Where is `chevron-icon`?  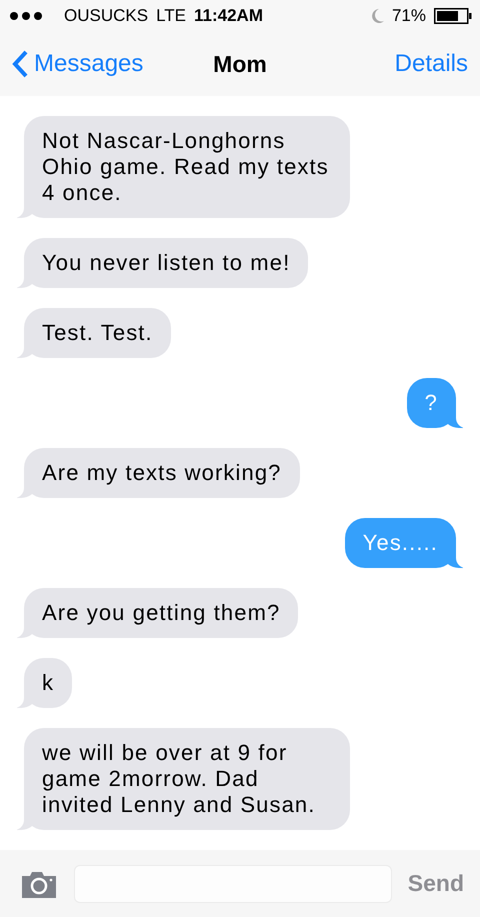
chevron-icon is located at coordinates (20, 64).